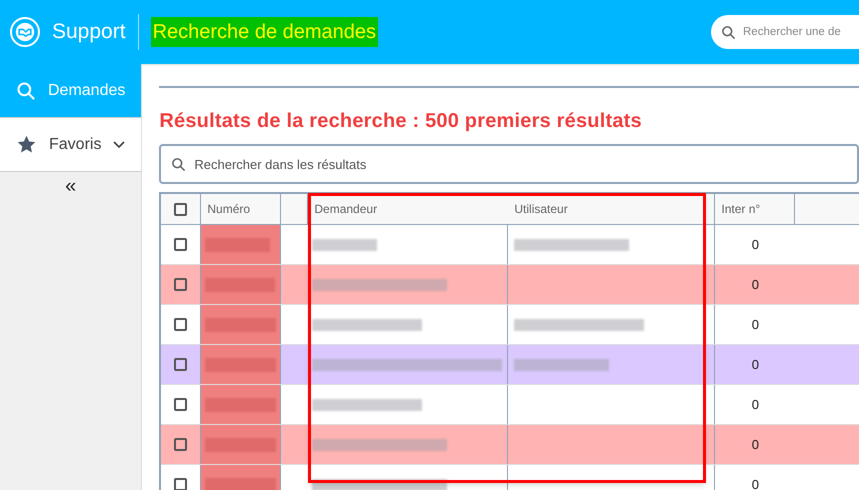 The height and width of the screenshot is (490, 859). Describe the element at coordinates (89, 32) in the screenshot. I see `app-name: Support` at that location.